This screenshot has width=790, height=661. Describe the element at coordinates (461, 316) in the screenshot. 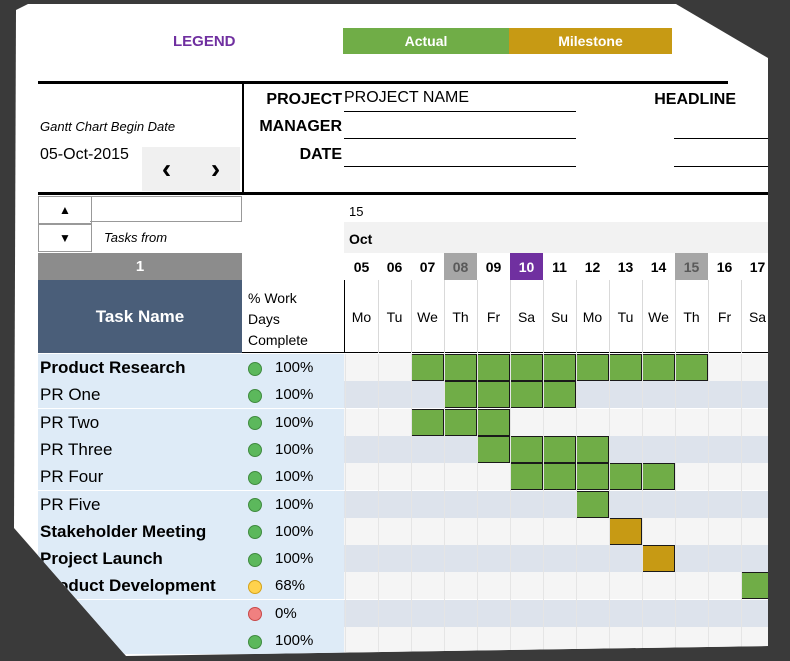

I see `day-name: Th` at that location.